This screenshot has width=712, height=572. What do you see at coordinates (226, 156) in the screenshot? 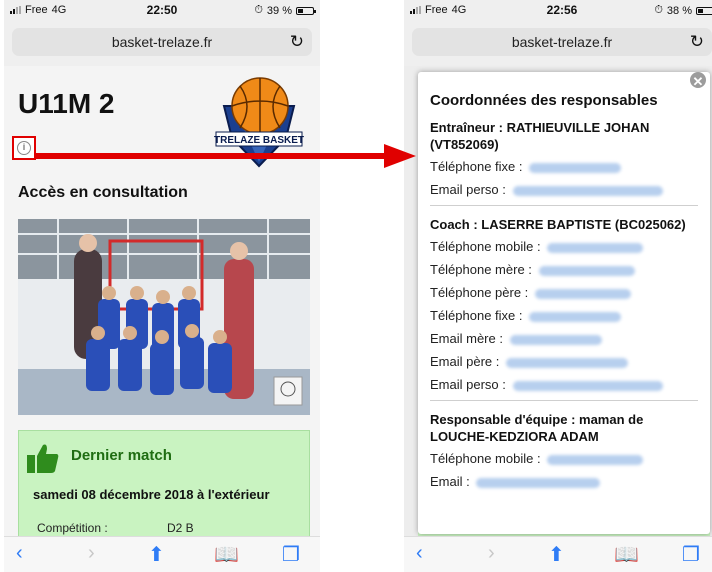
I see `red-arrow-annotation` at bounding box center [226, 156].